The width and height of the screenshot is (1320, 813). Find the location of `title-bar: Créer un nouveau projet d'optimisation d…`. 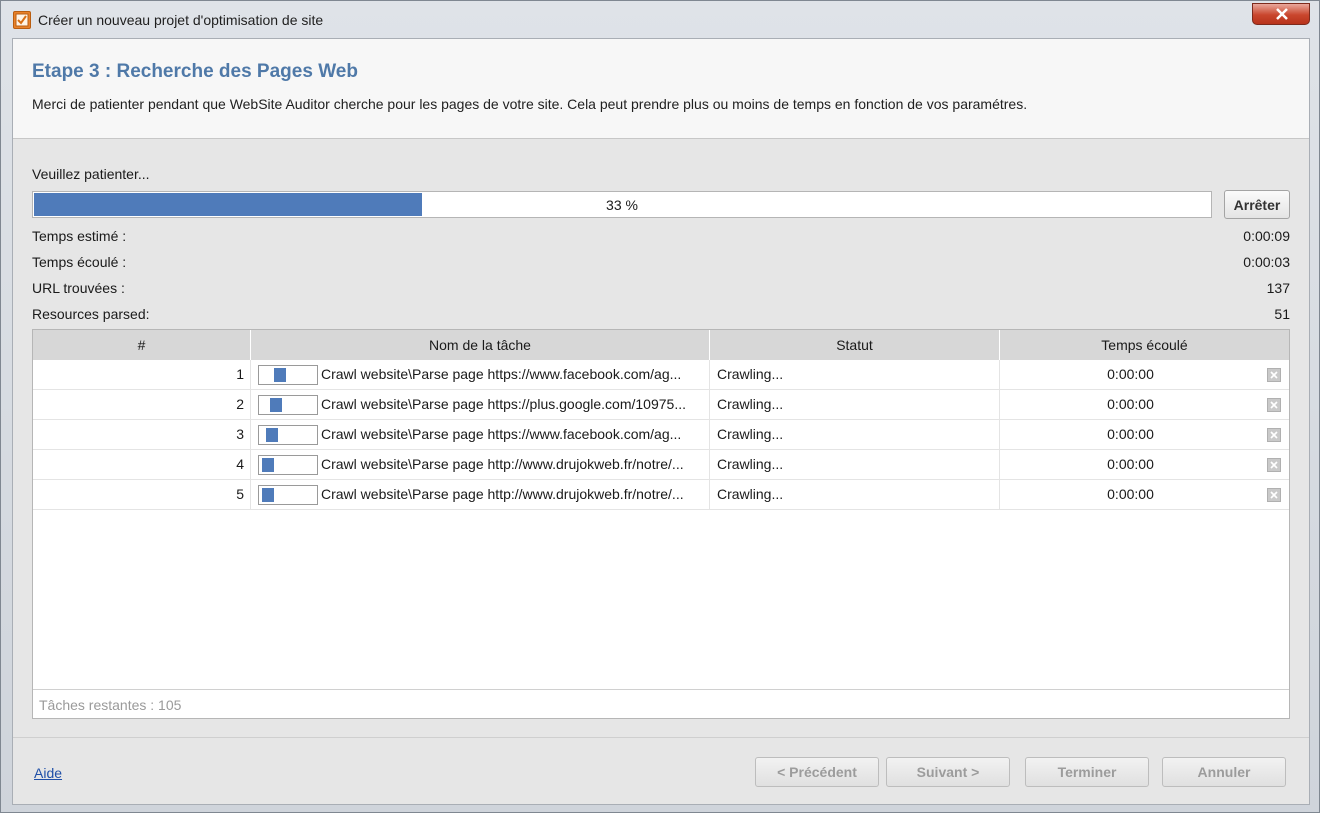

title-bar: Créer un nouveau projet d'optimisation d… is located at coordinates (660, 19).